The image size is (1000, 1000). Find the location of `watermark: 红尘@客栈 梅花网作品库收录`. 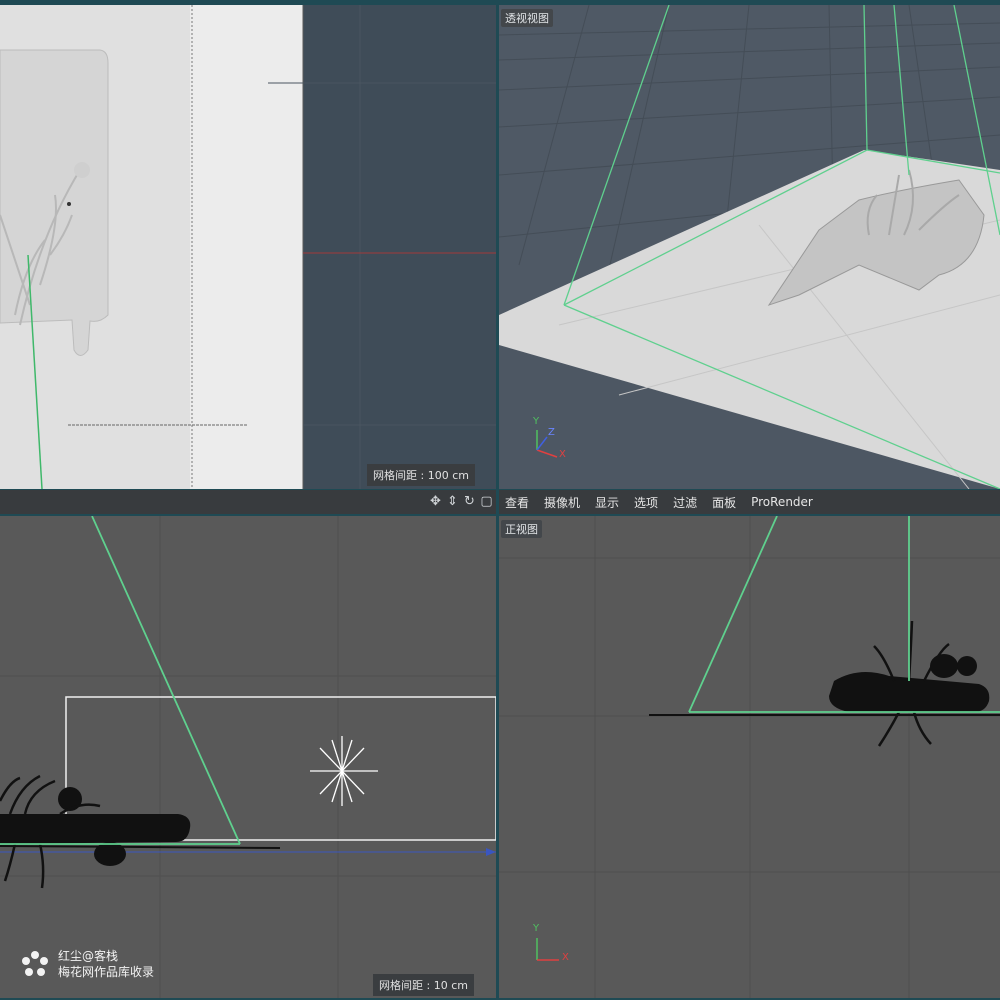

watermark: 红尘@客栈 梅花网作品库收录 is located at coordinates (87, 964).